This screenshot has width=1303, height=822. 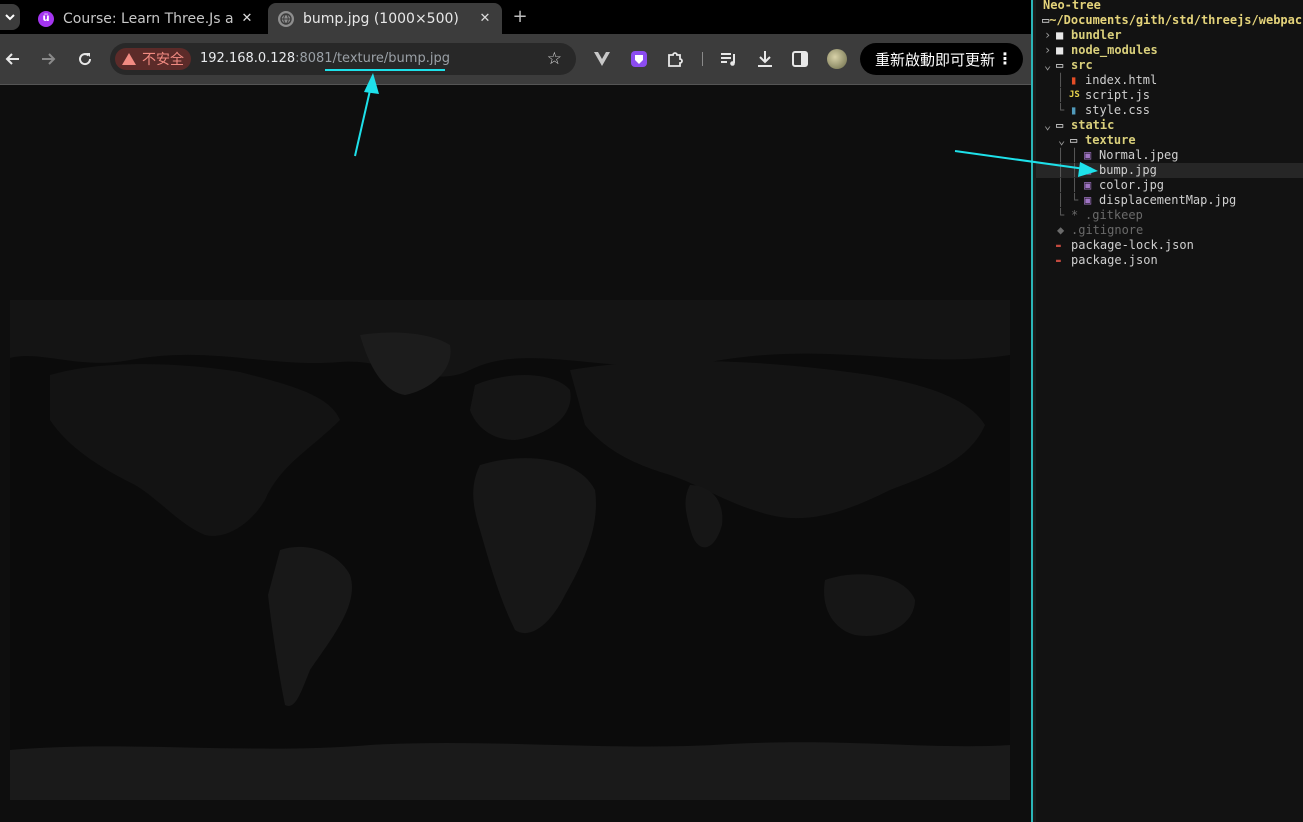 I want to click on tree-item-label: Normal.jpeg, so click(x=1139, y=155).